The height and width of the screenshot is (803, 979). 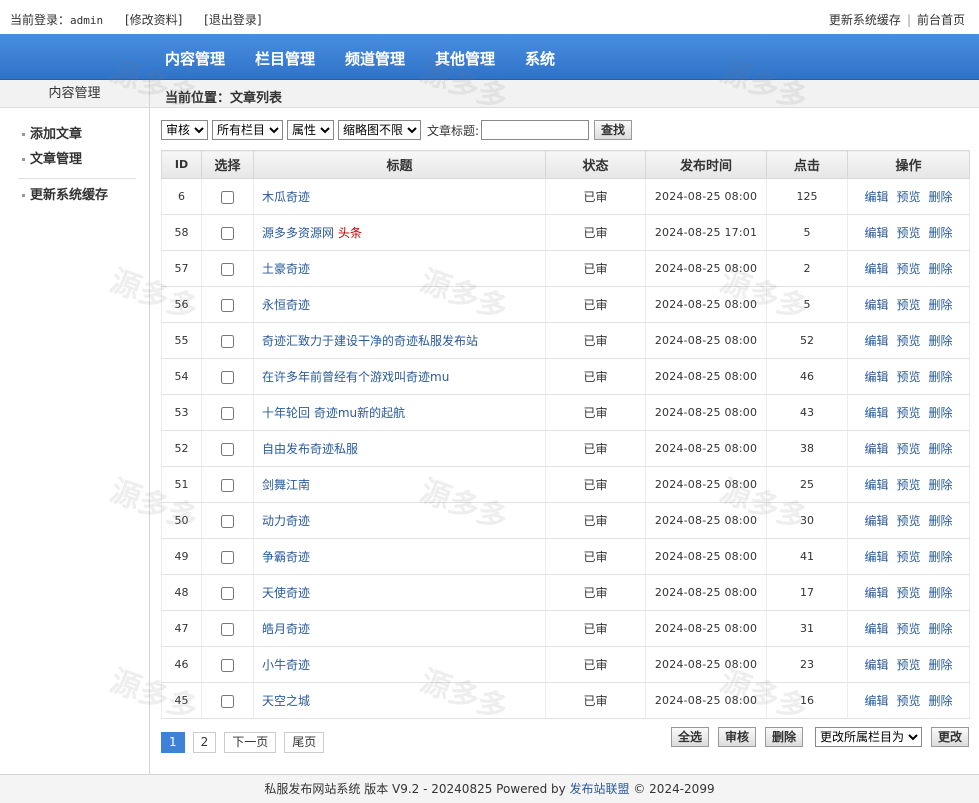 I want to click on row-title-link: 永恒奇迹, so click(x=286, y=305).